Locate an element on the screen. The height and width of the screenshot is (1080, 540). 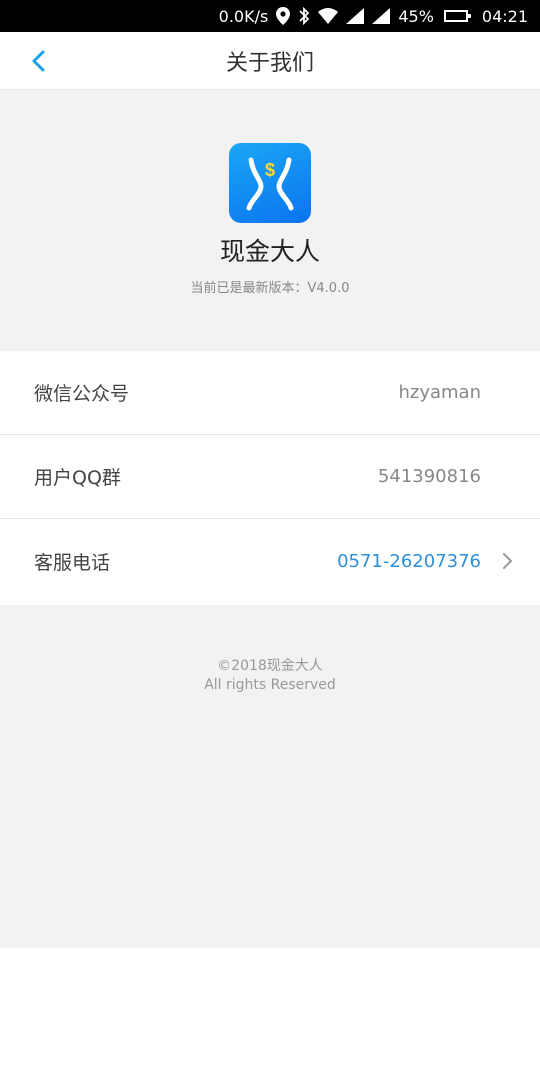
app-name: 现金大人 is located at coordinates (269, 251).